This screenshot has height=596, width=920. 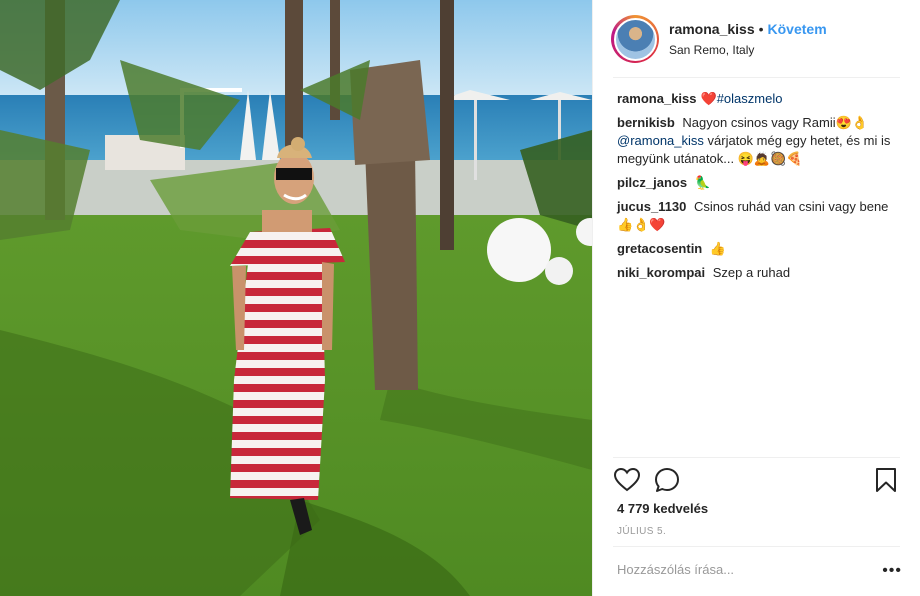 What do you see at coordinates (756, 77) in the screenshot?
I see `header-divider` at bounding box center [756, 77].